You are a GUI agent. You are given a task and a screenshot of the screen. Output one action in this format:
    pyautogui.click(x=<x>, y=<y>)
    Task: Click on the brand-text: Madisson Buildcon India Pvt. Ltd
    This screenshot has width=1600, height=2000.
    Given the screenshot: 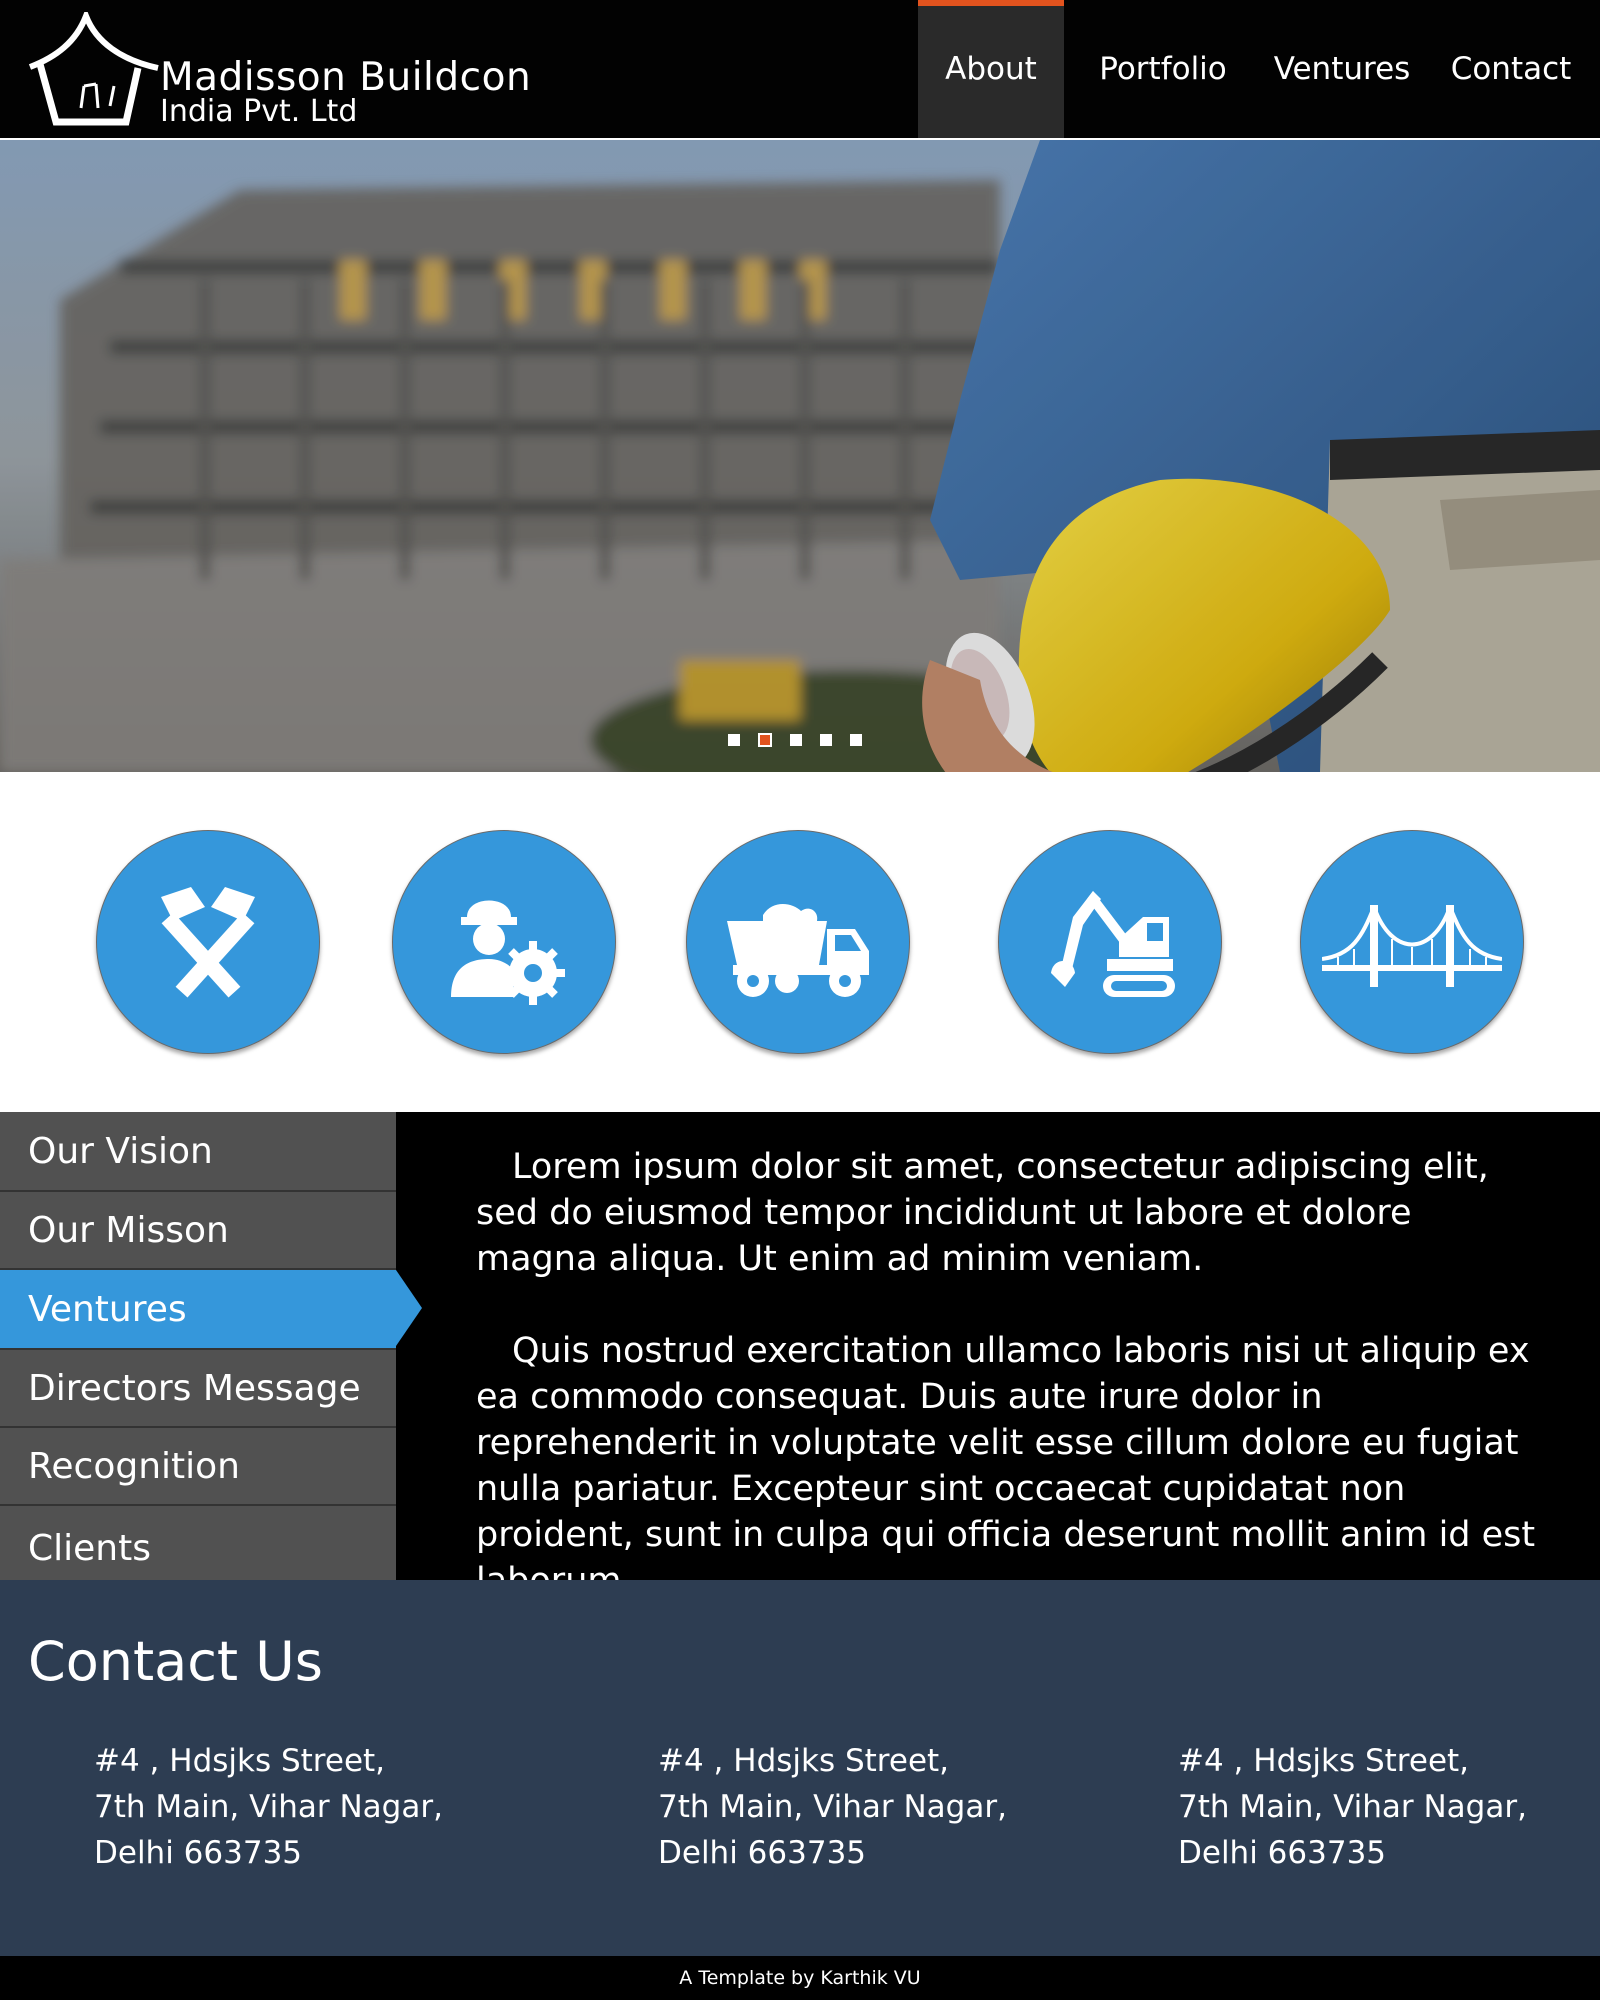 What is the action you would take?
    pyautogui.click(x=345, y=92)
    